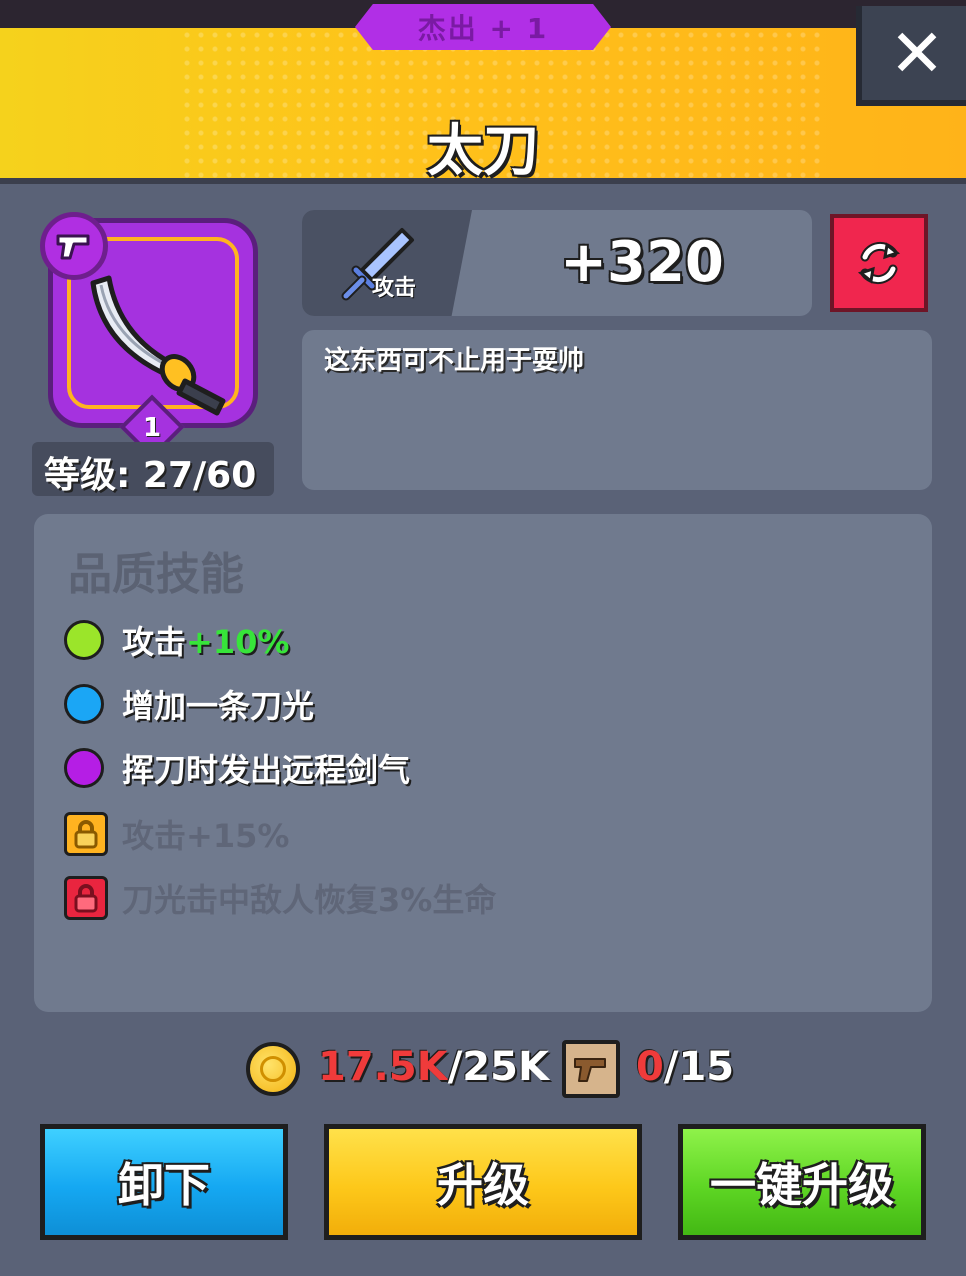 This screenshot has width=966, height=1276. I want to click on close-button: ✕, so click(911, 56).